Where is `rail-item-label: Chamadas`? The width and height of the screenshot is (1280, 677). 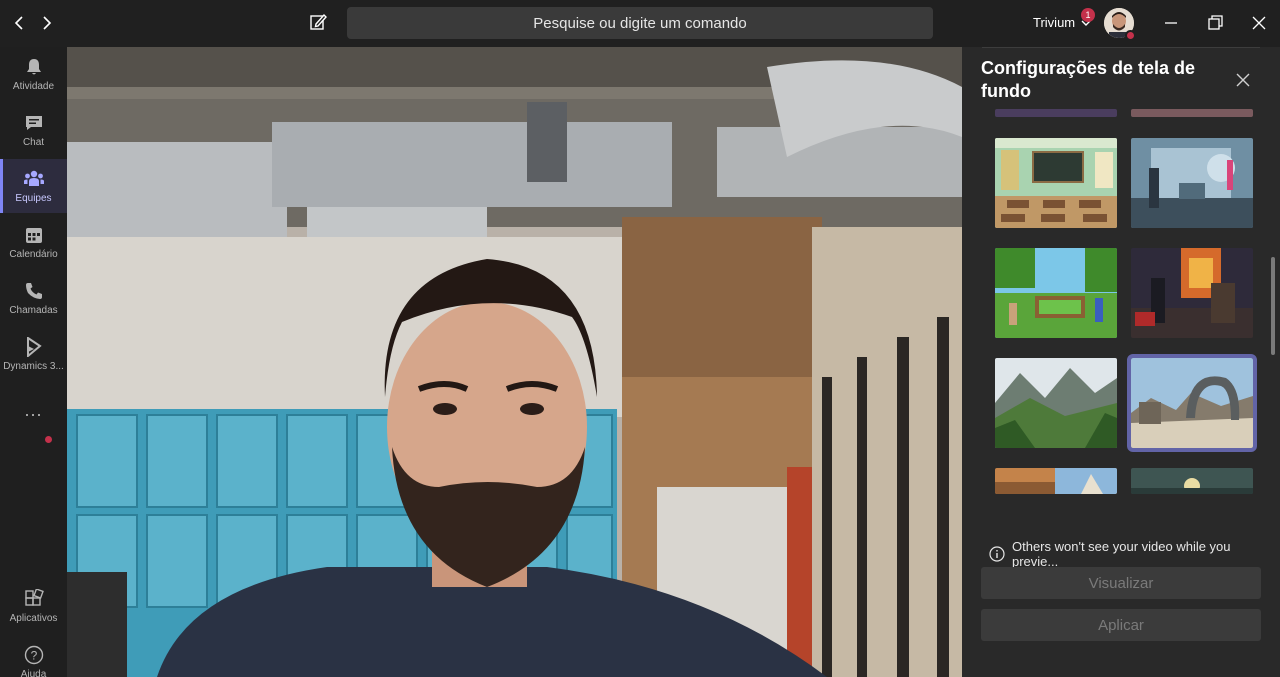 rail-item-label: Chamadas is located at coordinates (33, 310).